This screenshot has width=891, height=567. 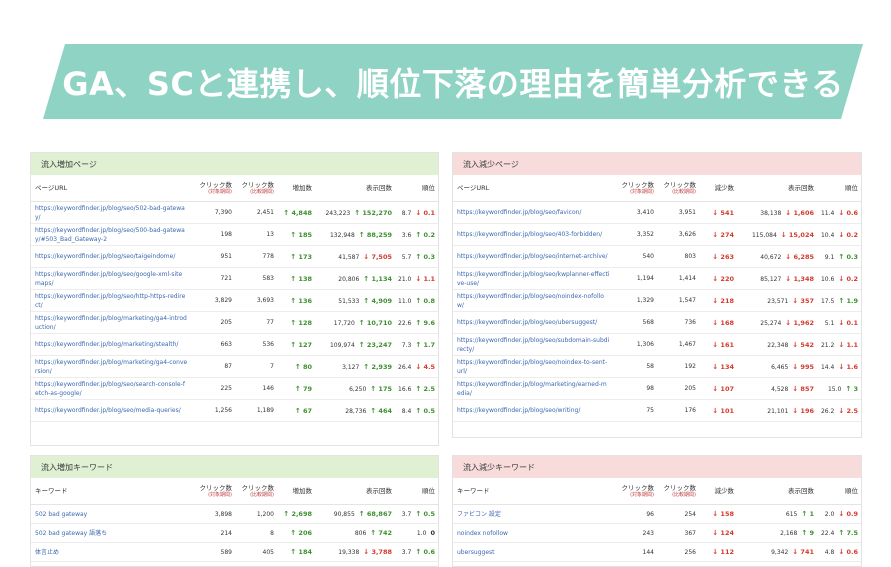 I want to click on keyword-link: ファビコン 設定, so click(x=533, y=514).